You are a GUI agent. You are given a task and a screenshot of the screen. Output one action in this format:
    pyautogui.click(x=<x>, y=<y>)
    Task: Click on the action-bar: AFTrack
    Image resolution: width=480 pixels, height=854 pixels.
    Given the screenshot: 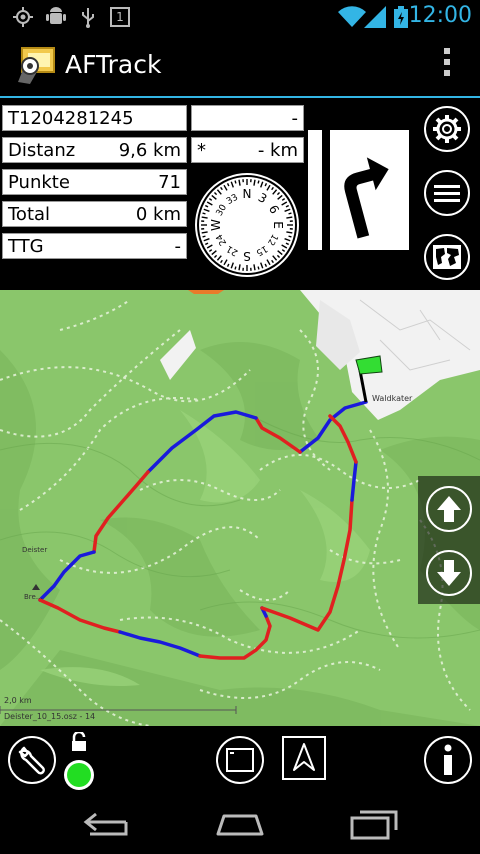 What is the action you would take?
    pyautogui.click(x=240, y=66)
    